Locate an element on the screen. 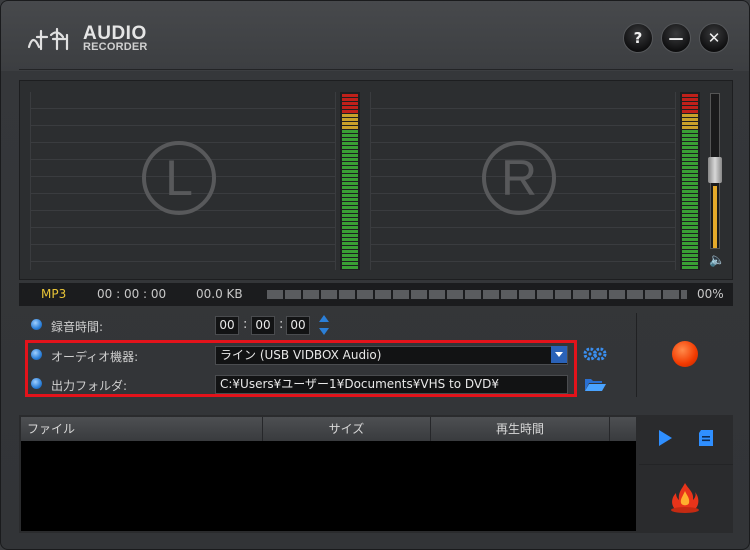 Image resolution: width=750 pixels, height=550 pixels. logo-word-recorder: RECORDER is located at coordinates (115, 47).